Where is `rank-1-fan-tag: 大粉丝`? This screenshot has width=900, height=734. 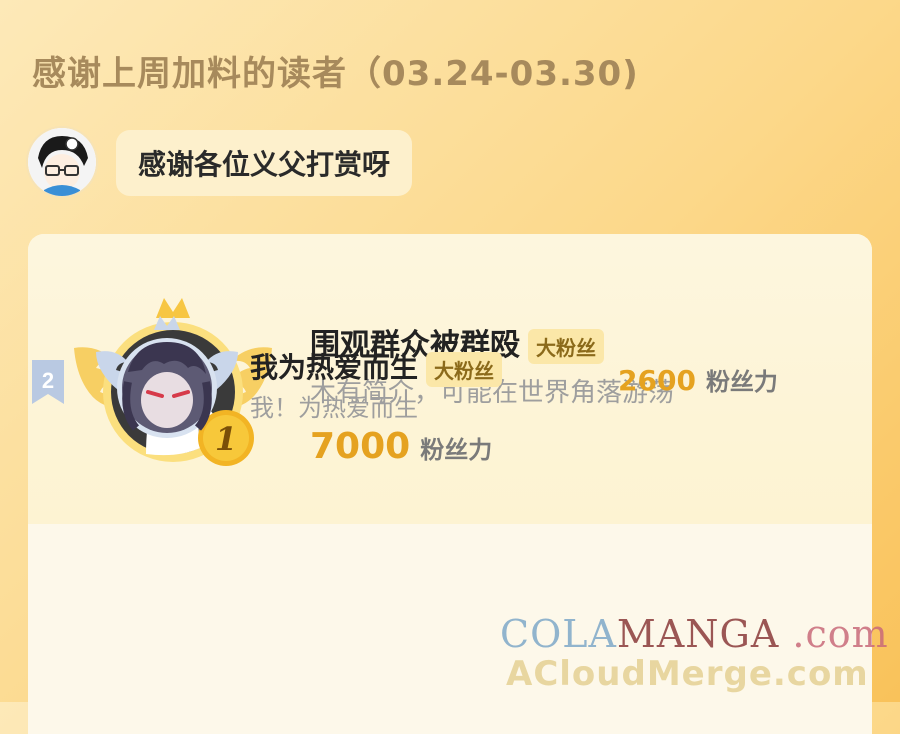 rank-1-fan-tag: 大粉丝 is located at coordinates (566, 346).